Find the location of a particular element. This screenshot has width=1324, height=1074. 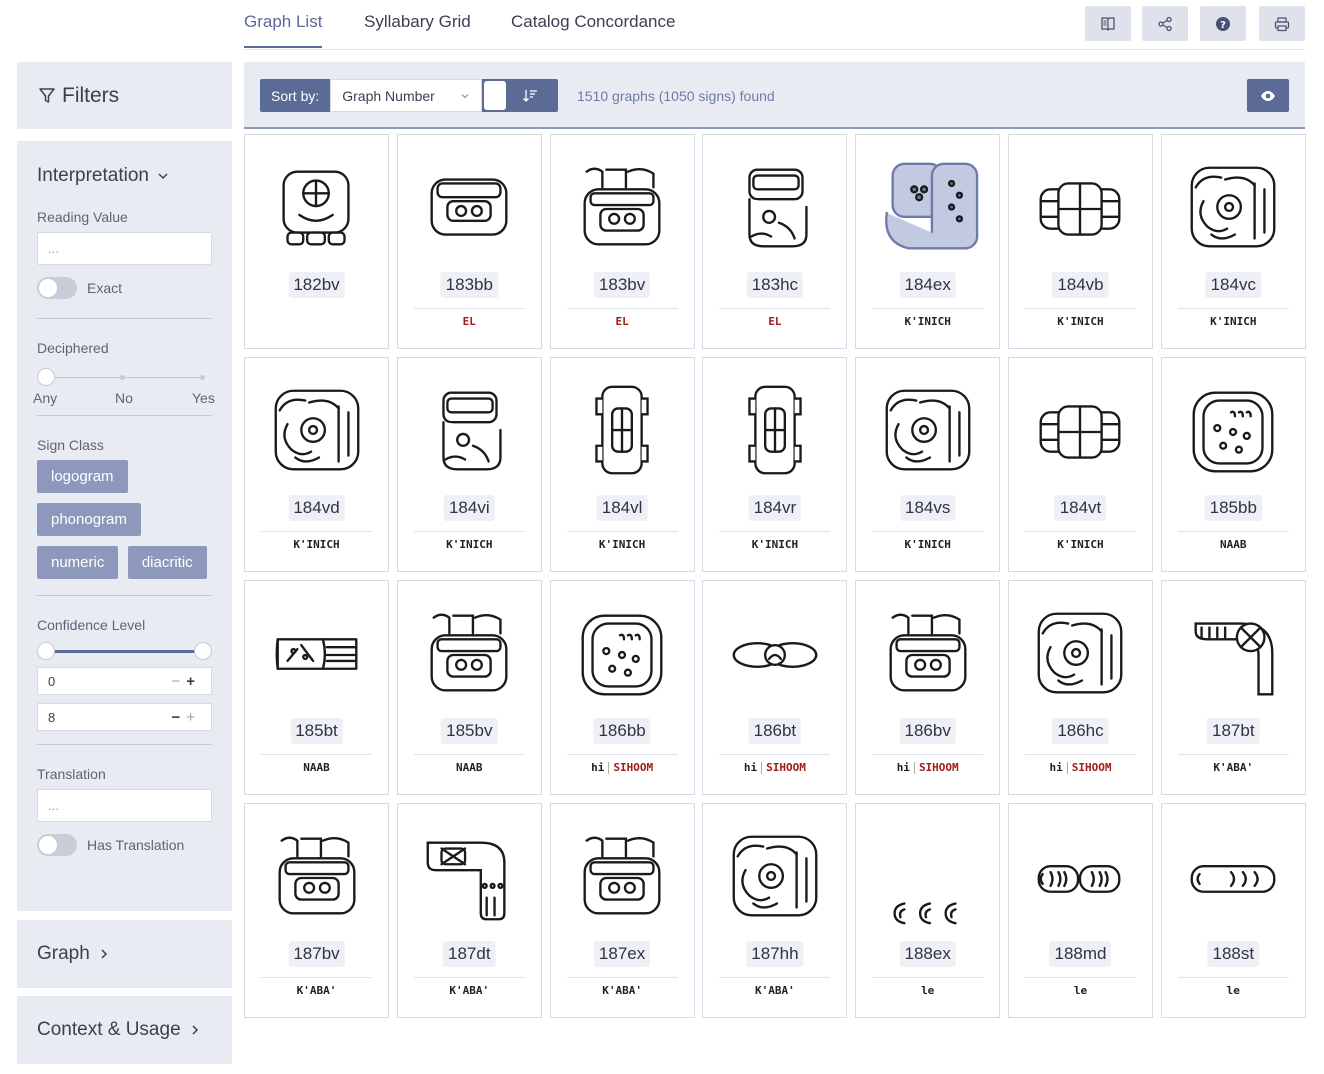

book-button is located at coordinates (1108, 23).